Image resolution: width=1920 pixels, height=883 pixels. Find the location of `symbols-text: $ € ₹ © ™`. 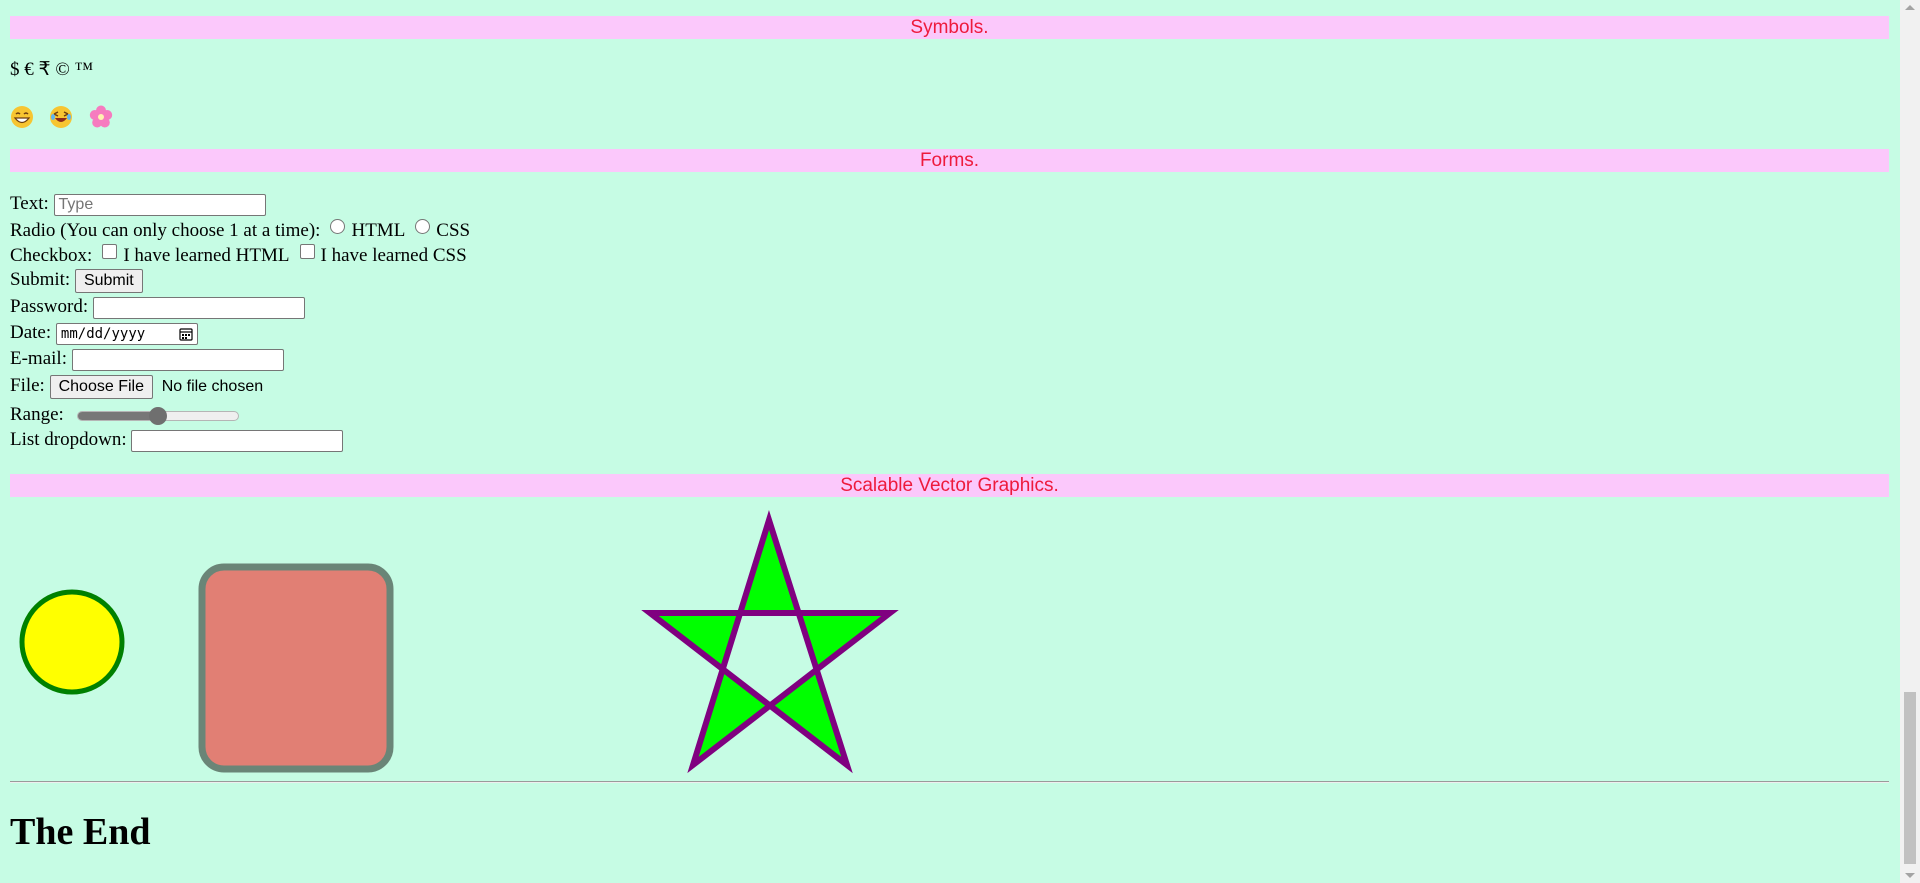

symbols-text: $ € ₹ © ™ is located at coordinates (52, 69).